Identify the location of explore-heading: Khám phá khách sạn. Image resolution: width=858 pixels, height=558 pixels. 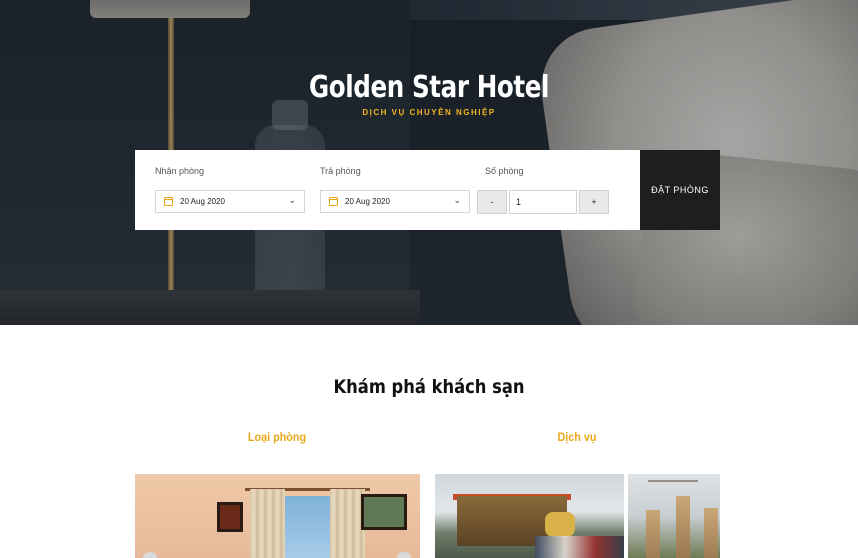
(429, 387).